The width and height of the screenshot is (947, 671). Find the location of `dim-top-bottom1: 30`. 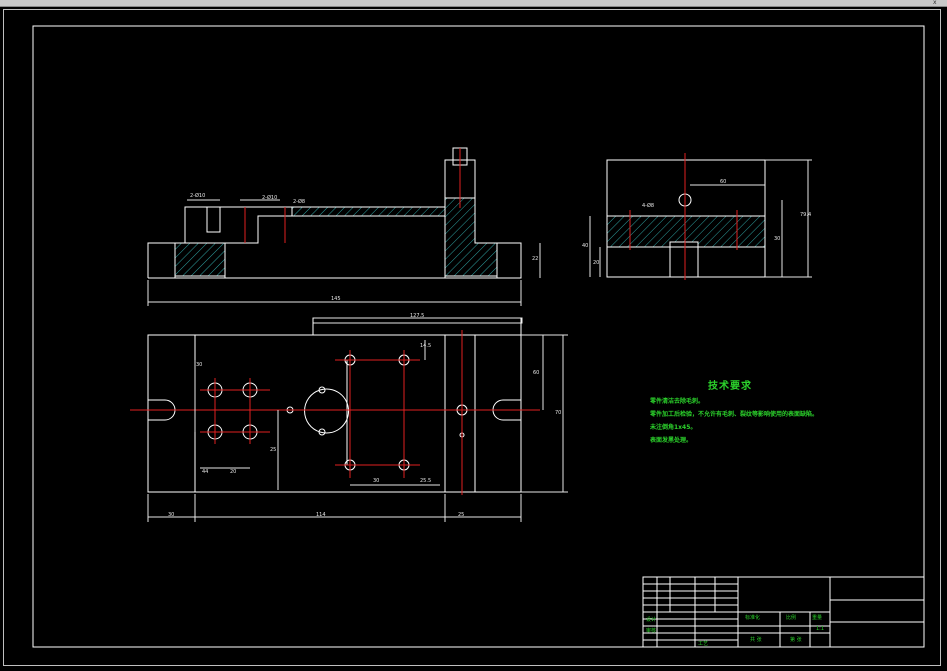

dim-top-bottom1: 30 is located at coordinates (376, 481).